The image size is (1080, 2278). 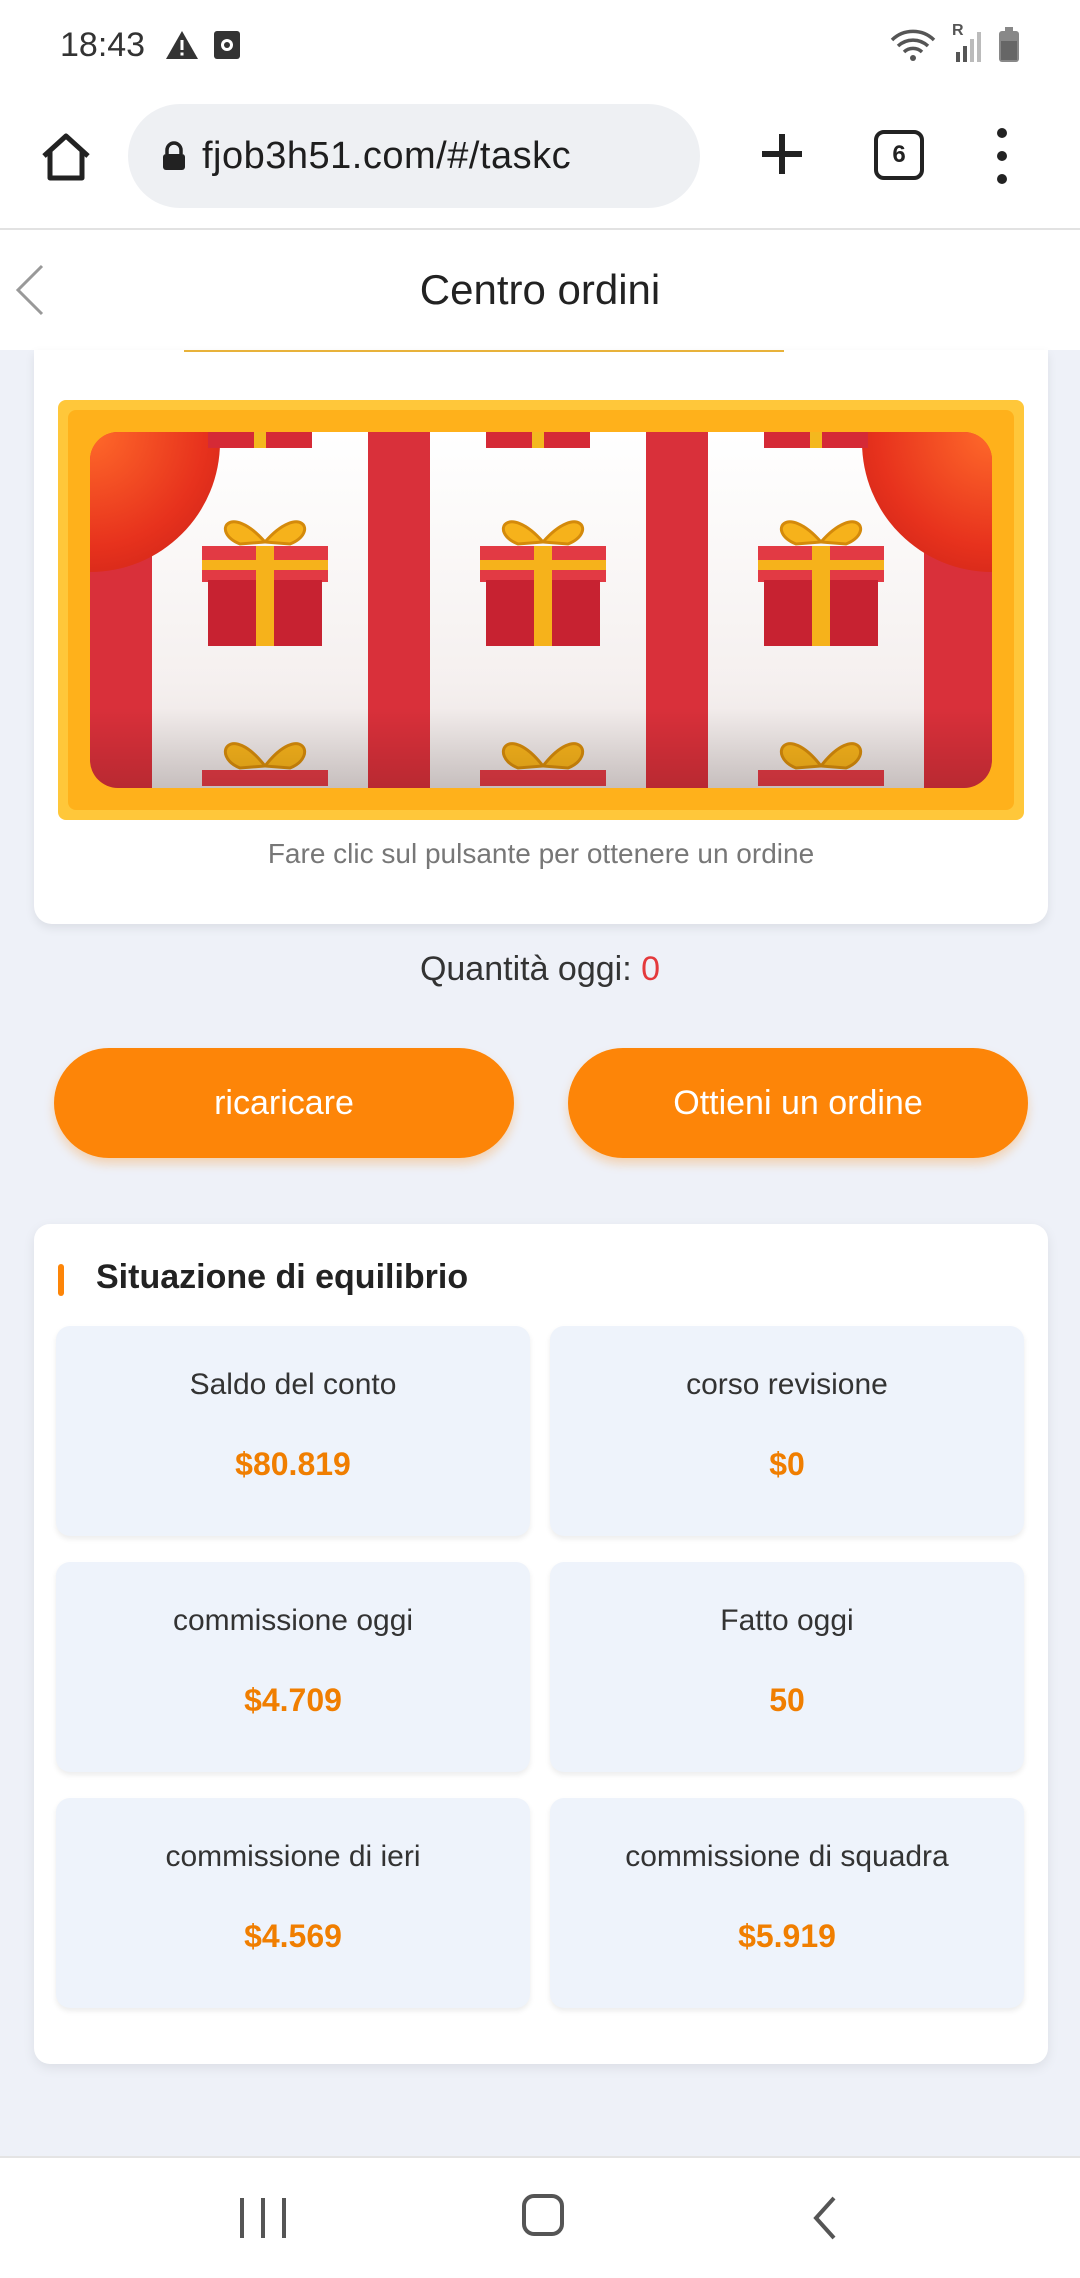 I want to click on get-order-button: Ottieni un ordine, so click(x=798, y=1103).